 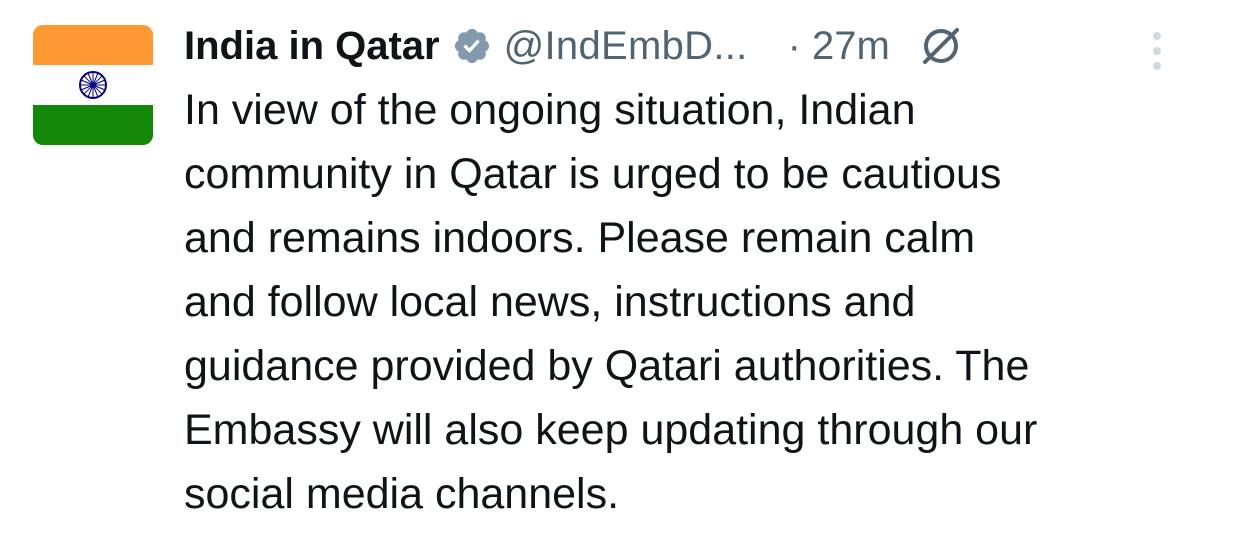 I want to click on timestamp: · 27m, so click(x=839, y=46).